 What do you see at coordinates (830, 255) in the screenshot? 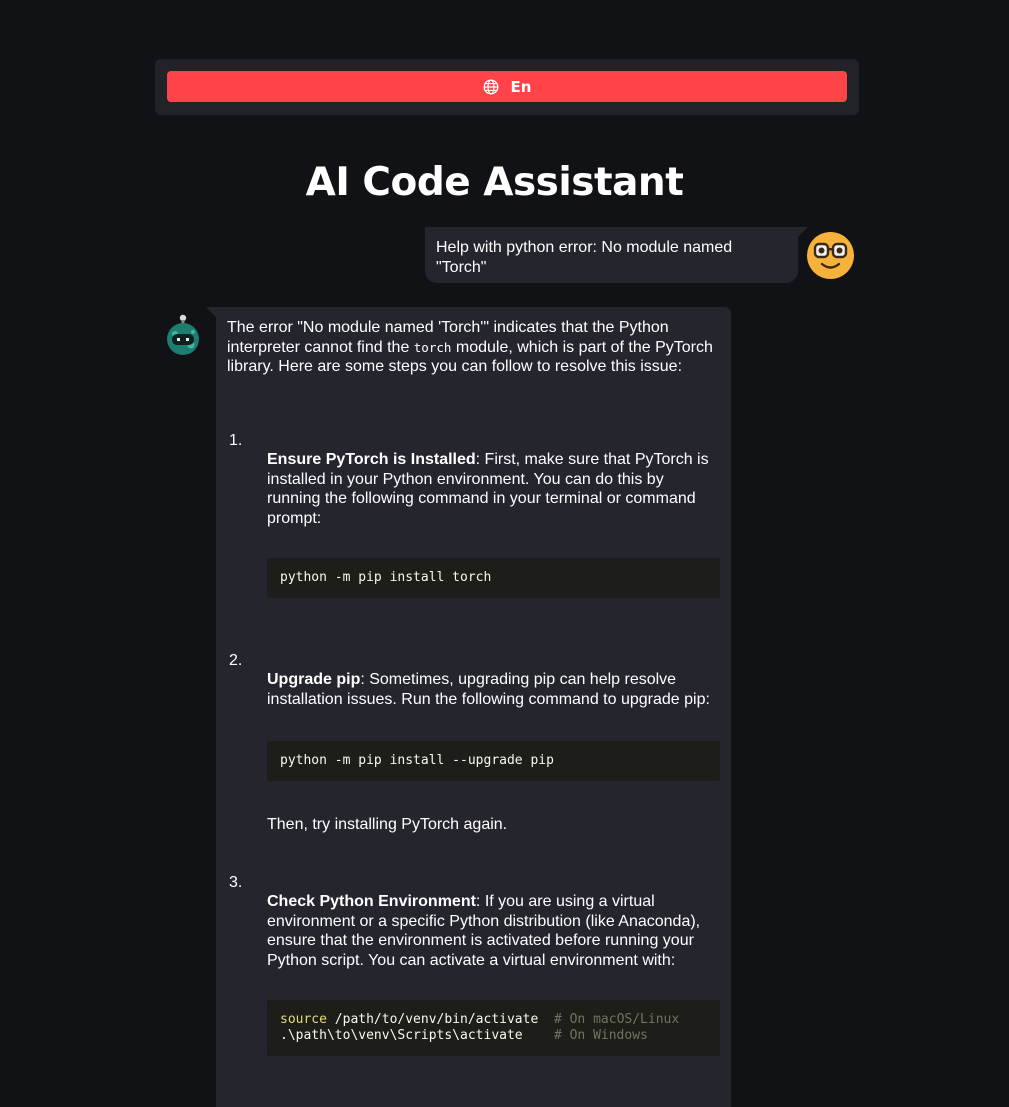
I see `nerd-face-emoji-avatar` at bounding box center [830, 255].